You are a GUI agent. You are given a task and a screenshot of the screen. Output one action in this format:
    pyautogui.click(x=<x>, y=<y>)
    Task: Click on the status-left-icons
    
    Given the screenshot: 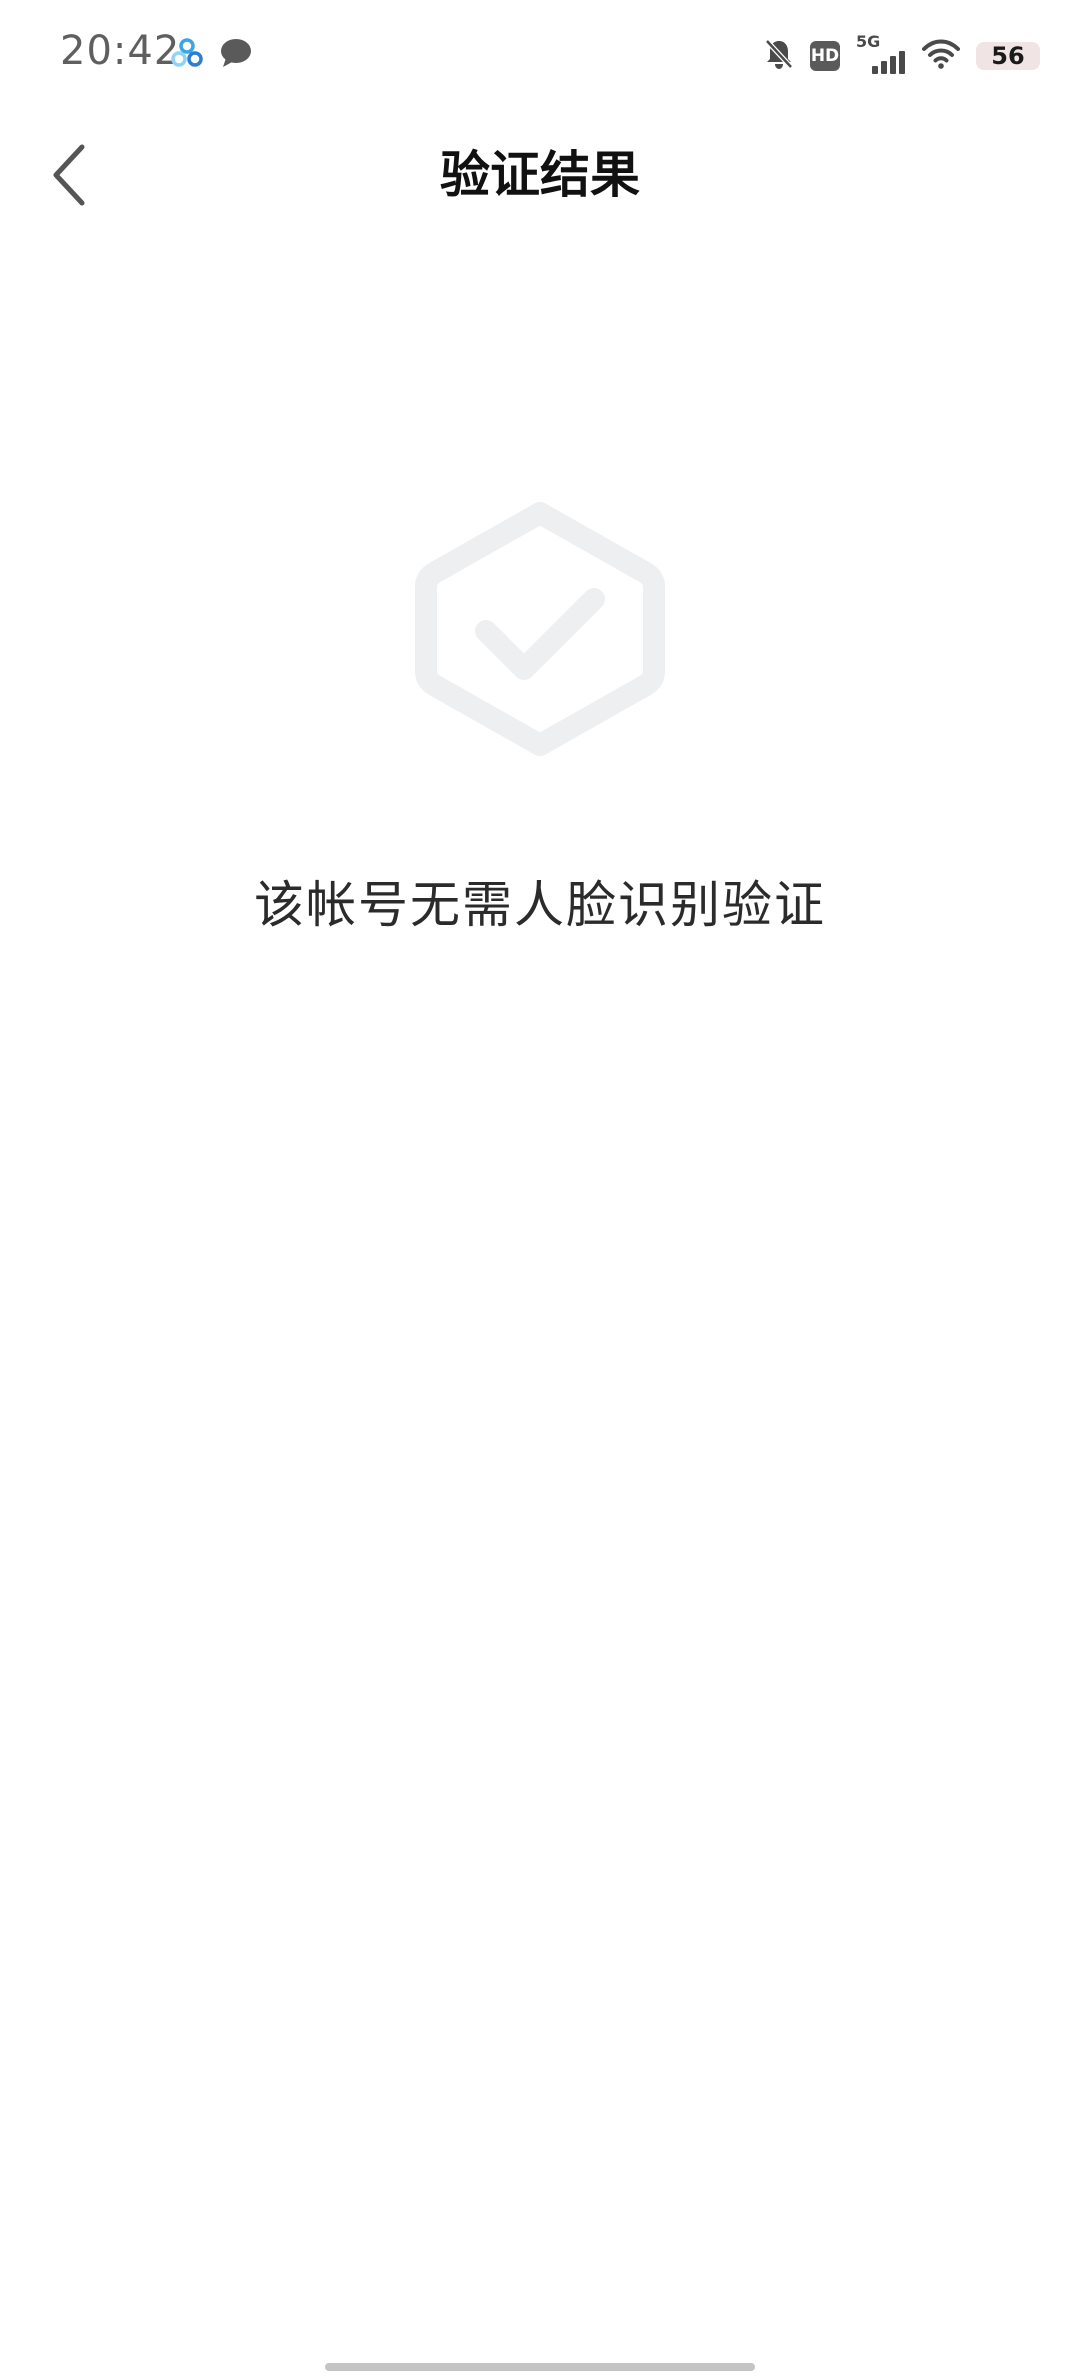 What is the action you would take?
    pyautogui.click(x=211, y=55)
    